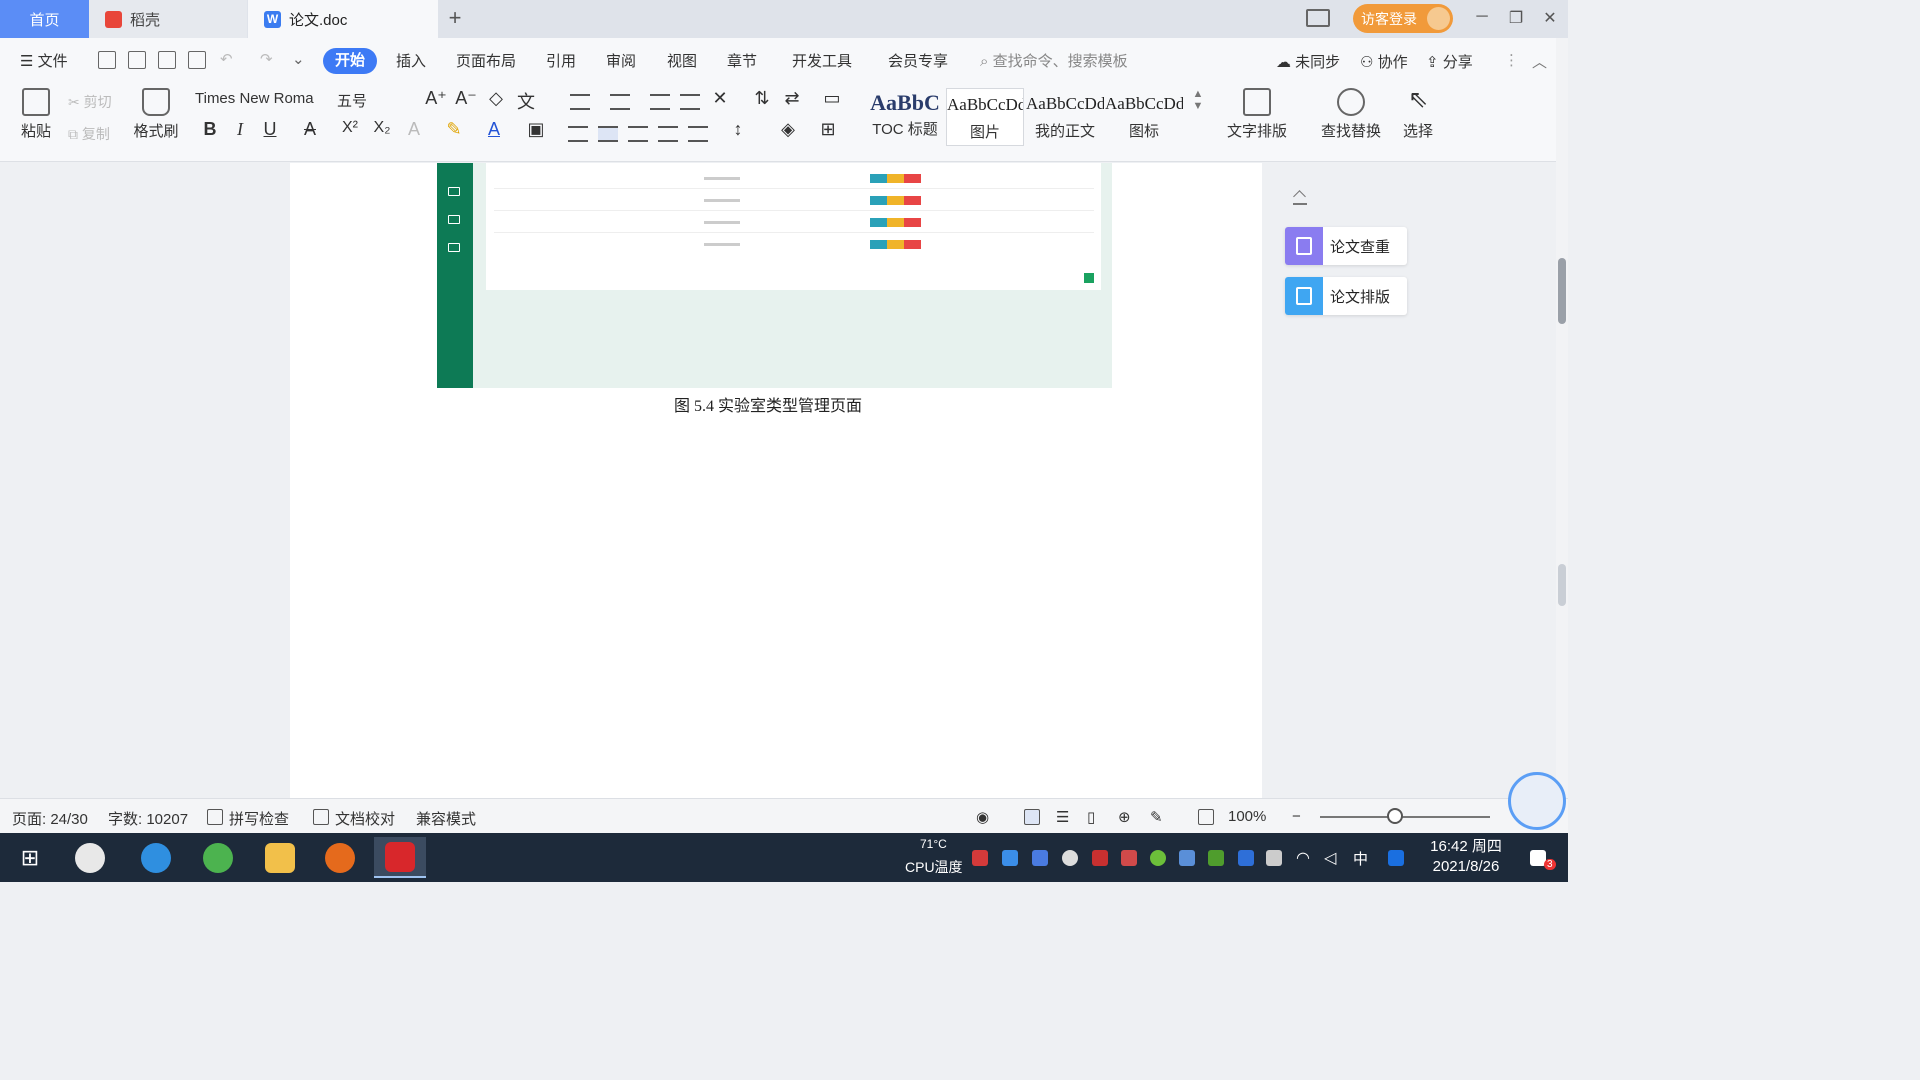 The image size is (1920, 1080). I want to click on tab-start: 开始, so click(350, 61).